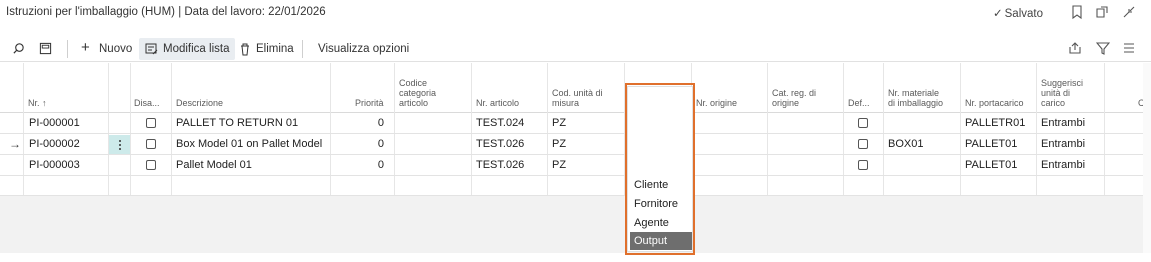 The height and width of the screenshot is (262, 1151). What do you see at coordinates (497, 103) in the screenshot?
I see `col-header-item-no: Nr. articolo` at bounding box center [497, 103].